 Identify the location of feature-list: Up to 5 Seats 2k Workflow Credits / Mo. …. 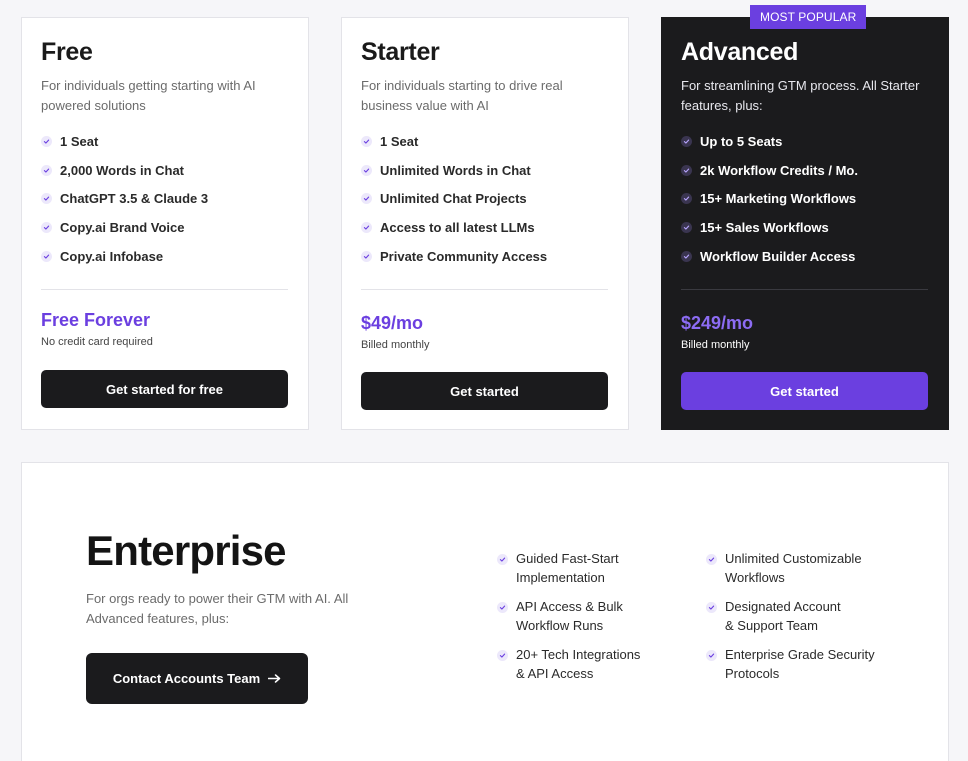
(804, 199).